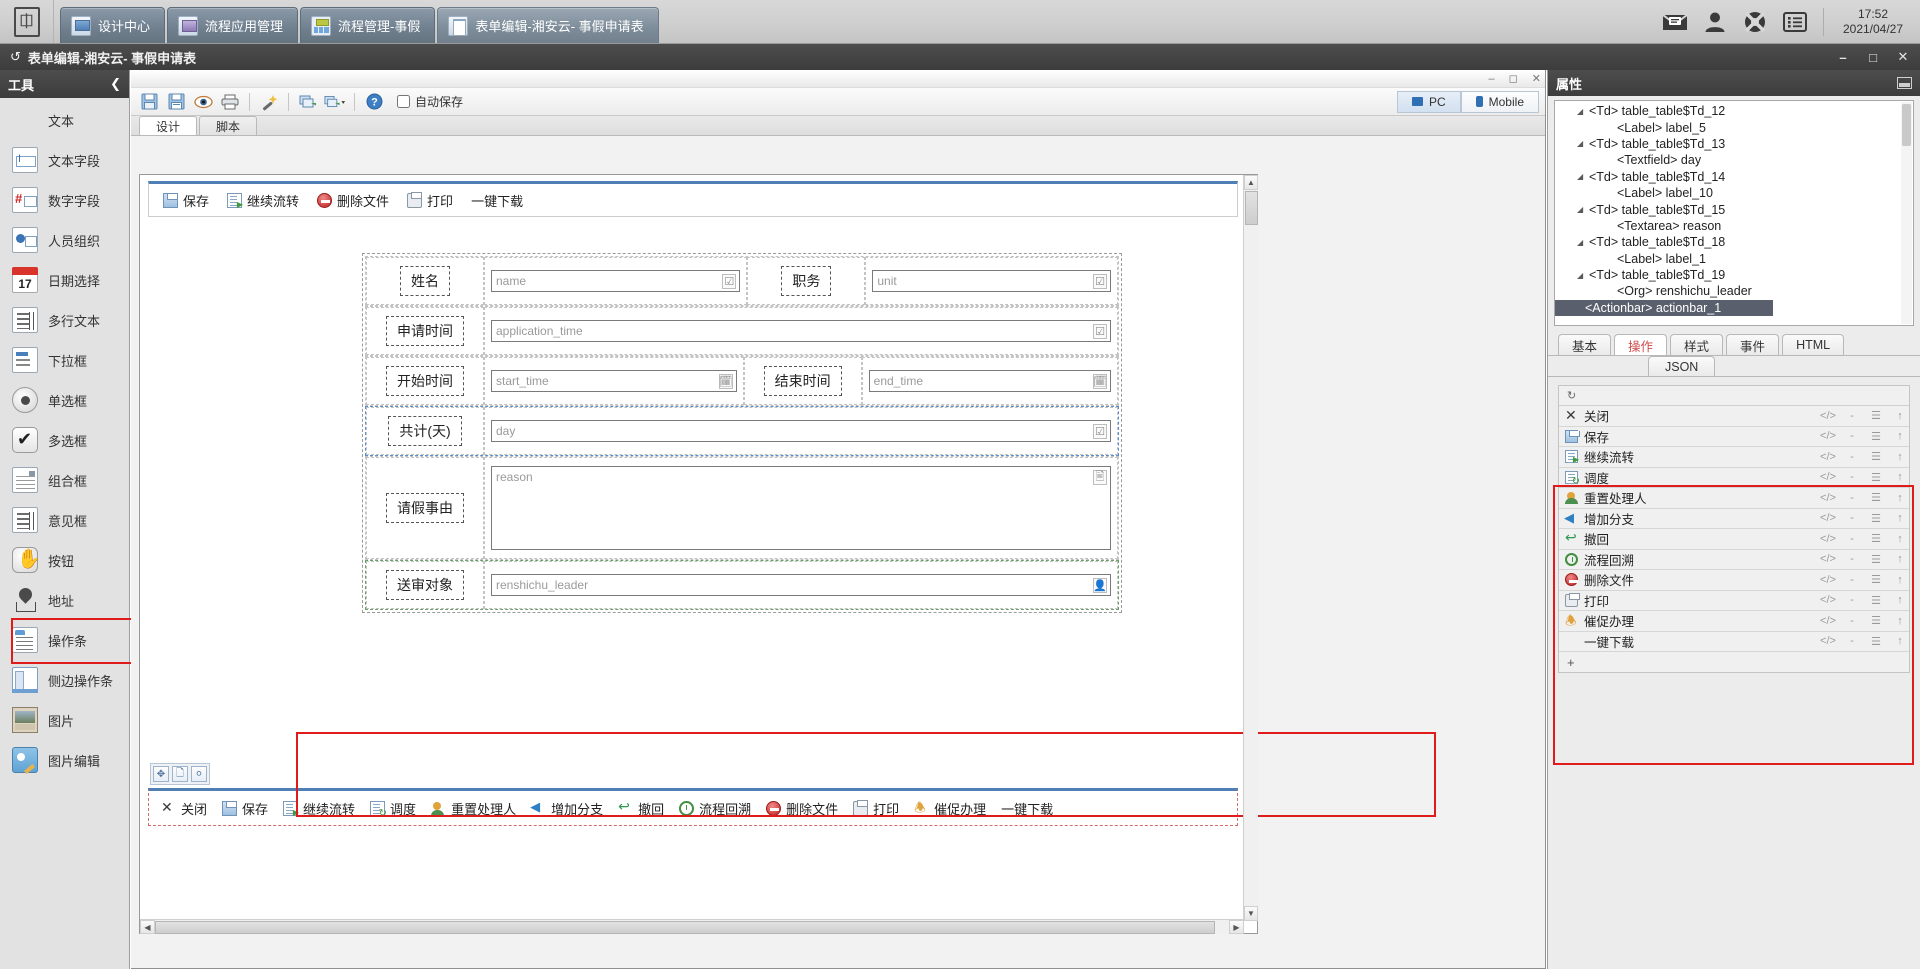 This screenshot has height=969, width=1920. I want to click on action-row-1: 关闭 </> -☰ ↑, so click(1734, 416).